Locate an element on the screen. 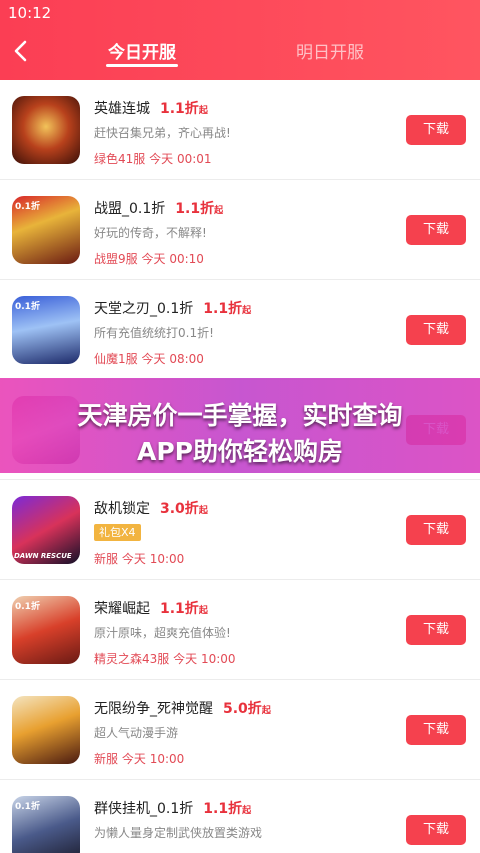  back-arrow-icon is located at coordinates (20, 51).